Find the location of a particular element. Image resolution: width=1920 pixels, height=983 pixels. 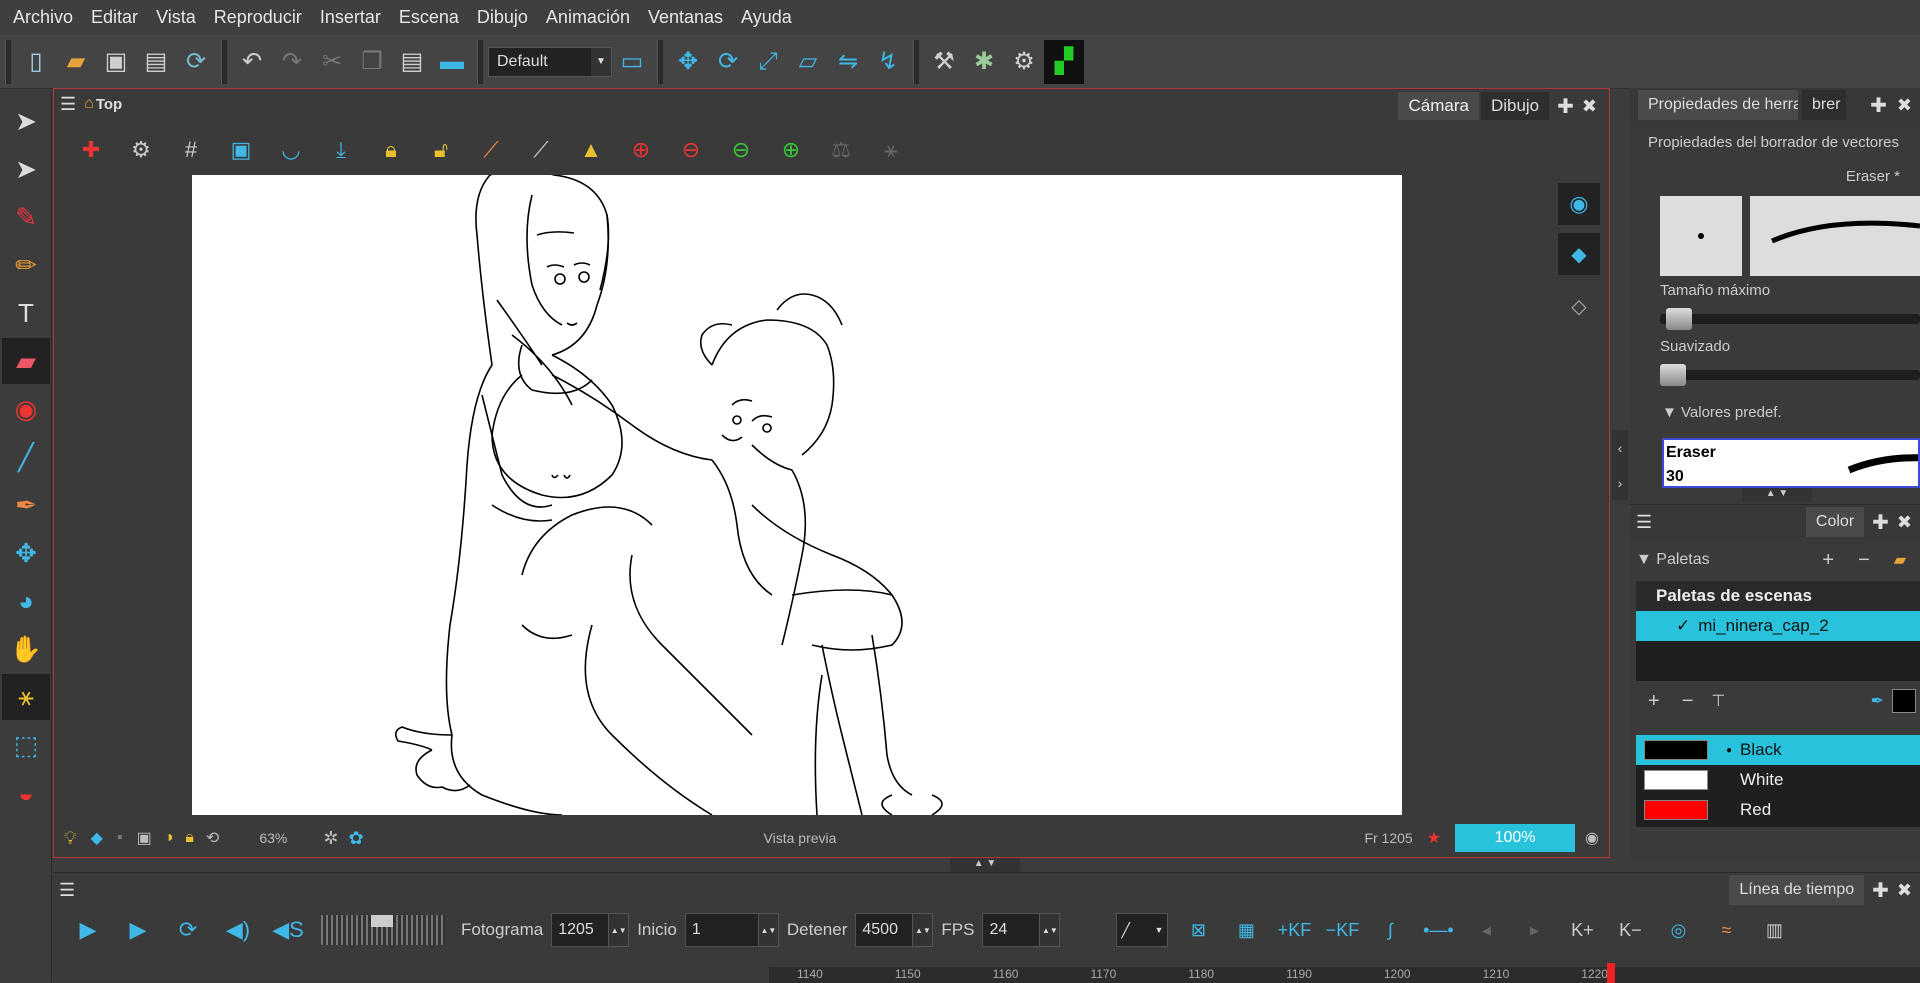

library-icon: ▬ is located at coordinates (452, 62).